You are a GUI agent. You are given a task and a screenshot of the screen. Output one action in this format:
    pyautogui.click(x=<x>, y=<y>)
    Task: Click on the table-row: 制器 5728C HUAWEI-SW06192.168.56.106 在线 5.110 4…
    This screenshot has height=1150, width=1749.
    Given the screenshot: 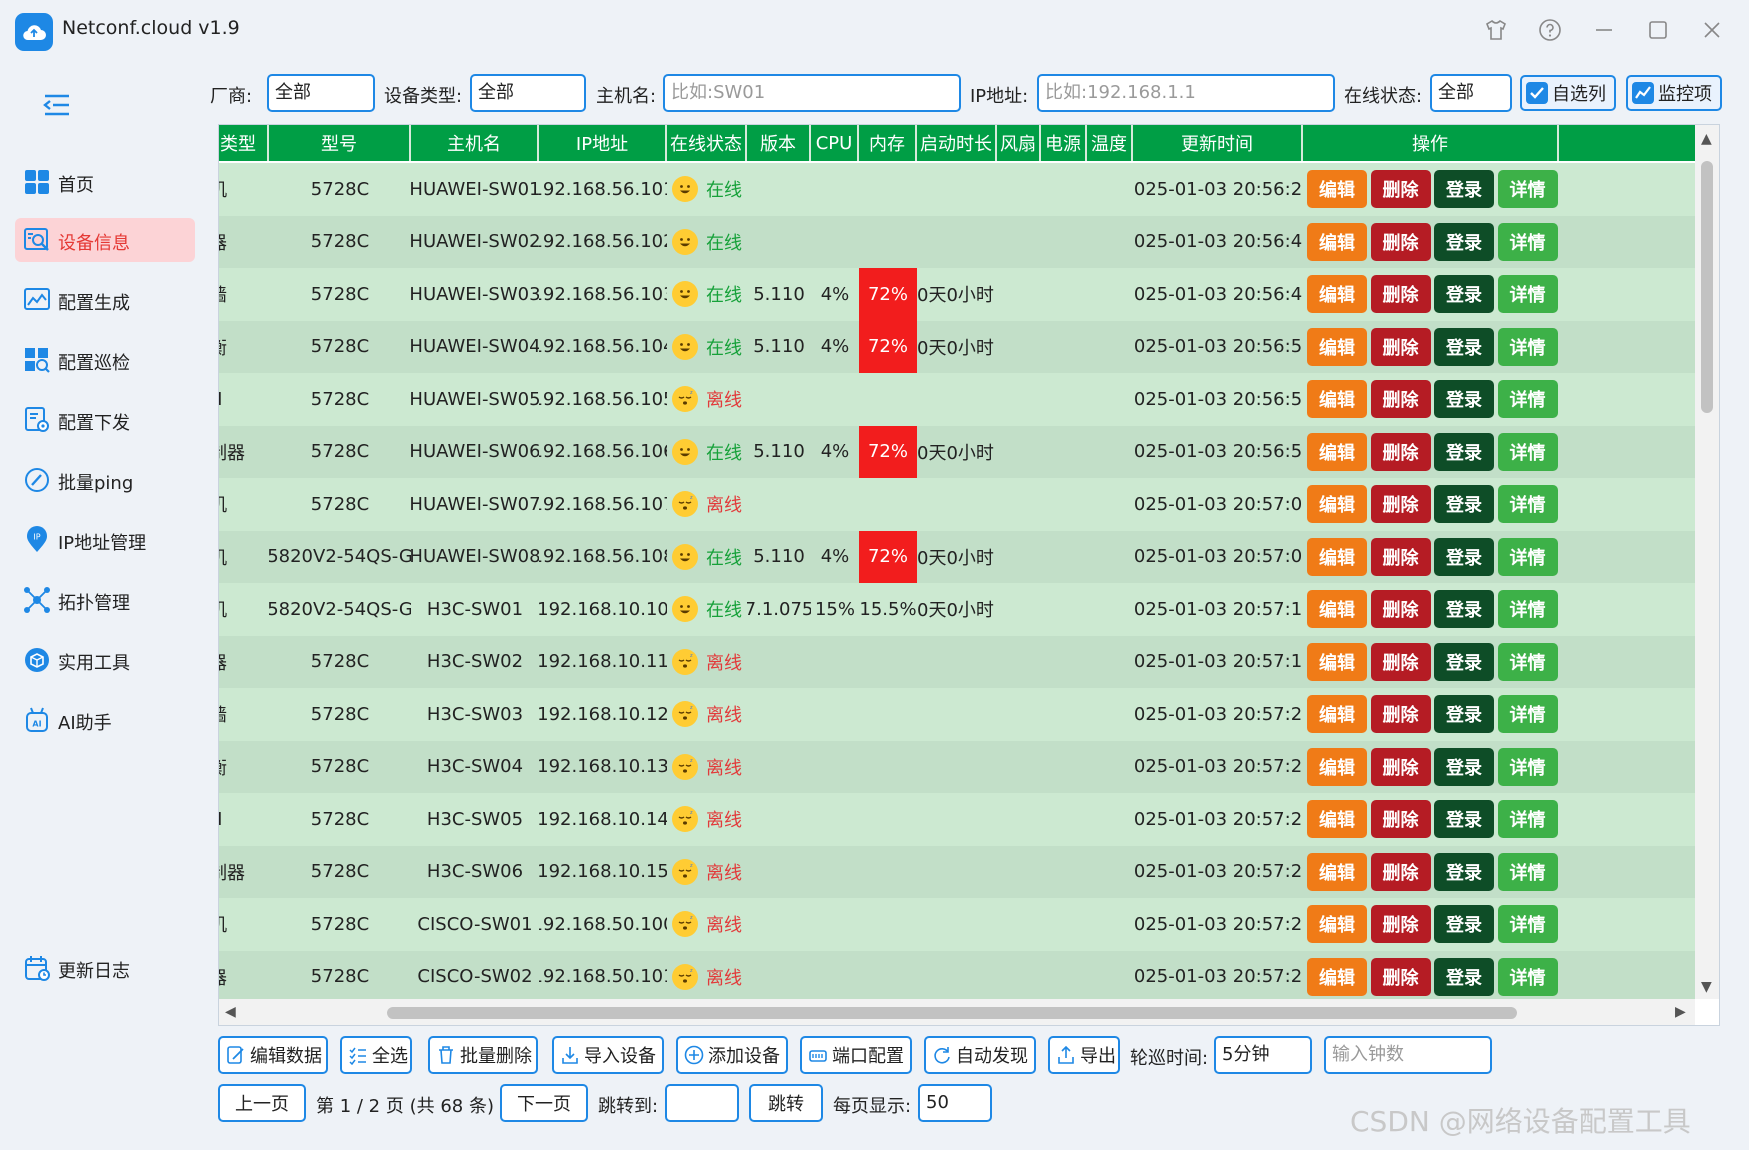 What is the action you would take?
    pyautogui.click(x=957, y=451)
    